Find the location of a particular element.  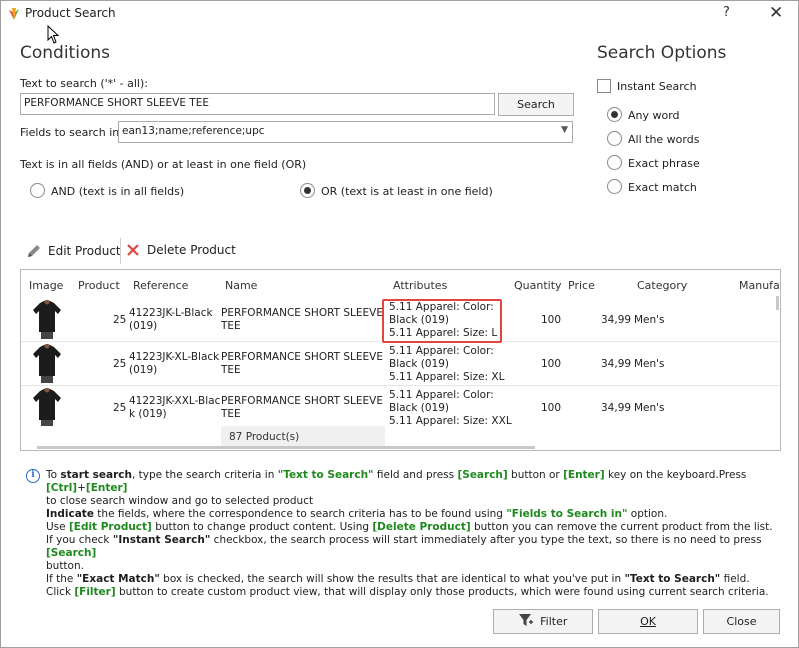

or-radio-label: OR (text is at least in one field) is located at coordinates (407, 191).